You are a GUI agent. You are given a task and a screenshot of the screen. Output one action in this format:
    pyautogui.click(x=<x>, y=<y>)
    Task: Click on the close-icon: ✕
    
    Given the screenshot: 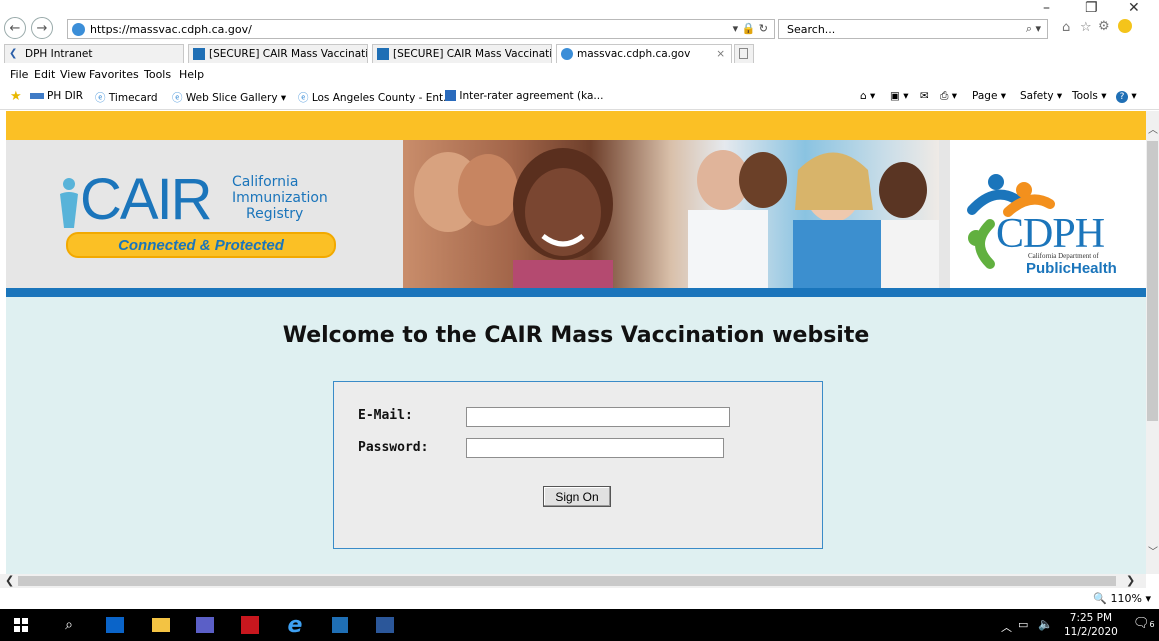 What is the action you would take?
    pyautogui.click(x=1134, y=8)
    